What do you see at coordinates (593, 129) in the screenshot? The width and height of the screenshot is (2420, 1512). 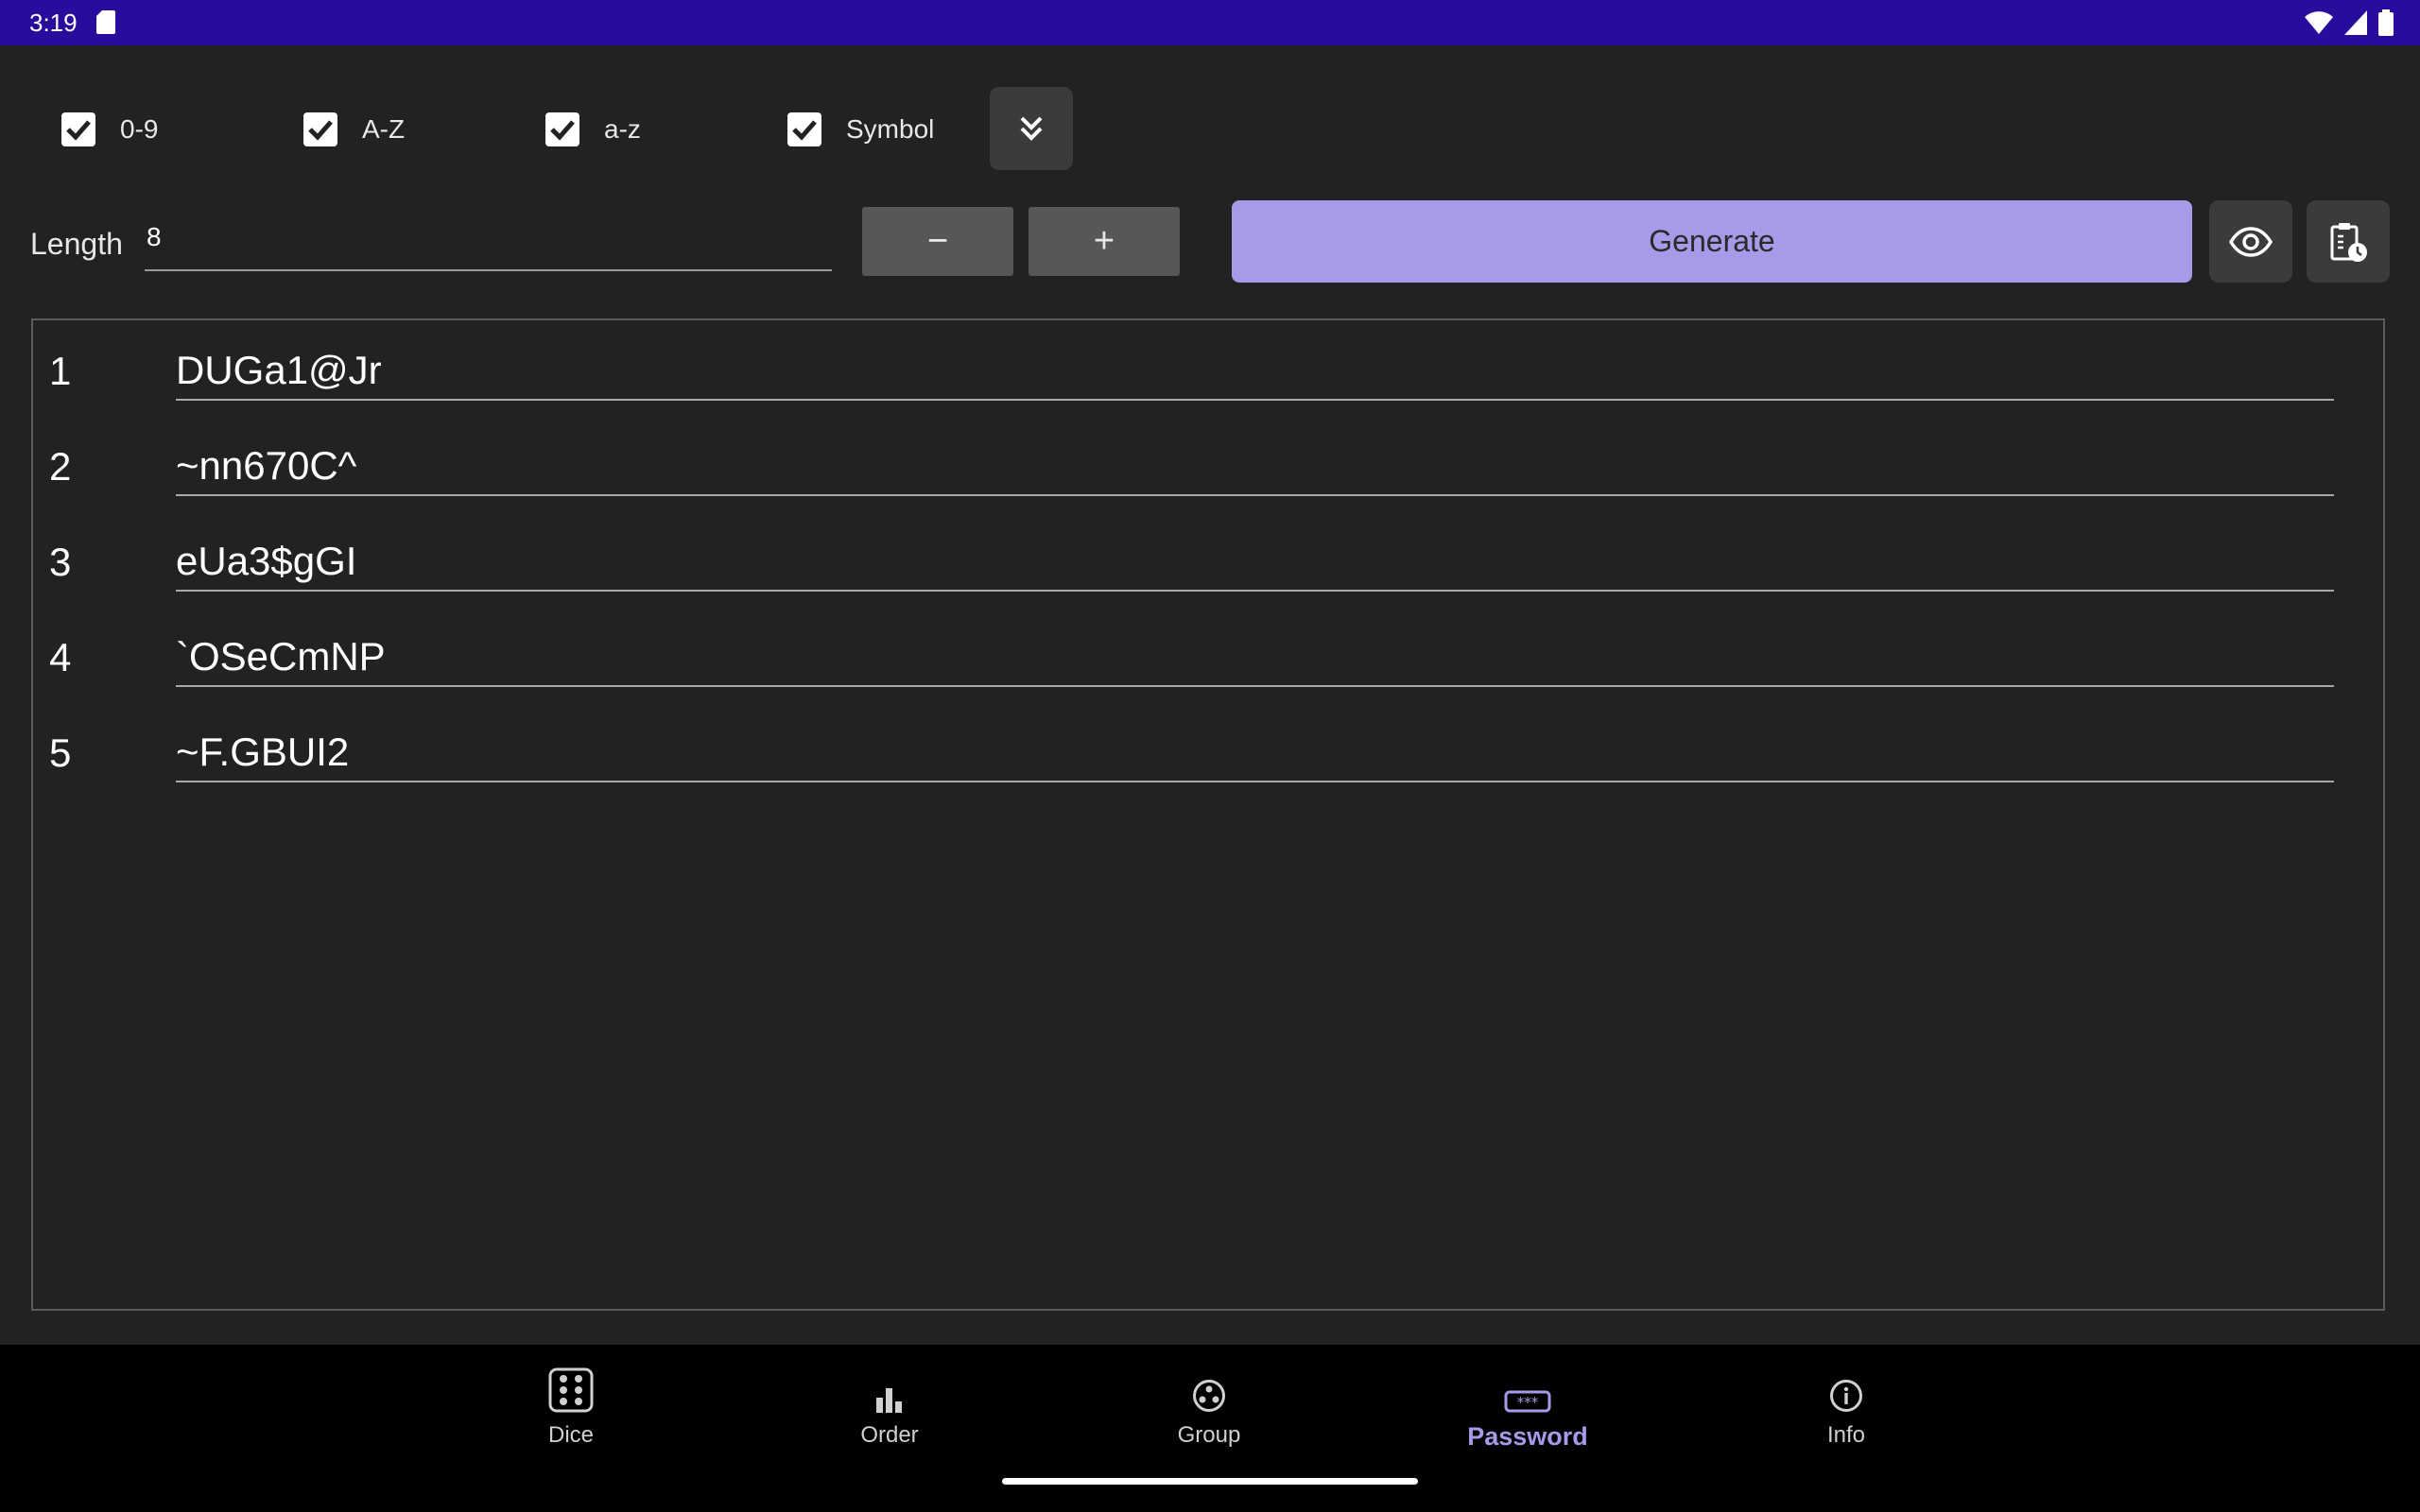 I see `option-lowercase: a-z` at bounding box center [593, 129].